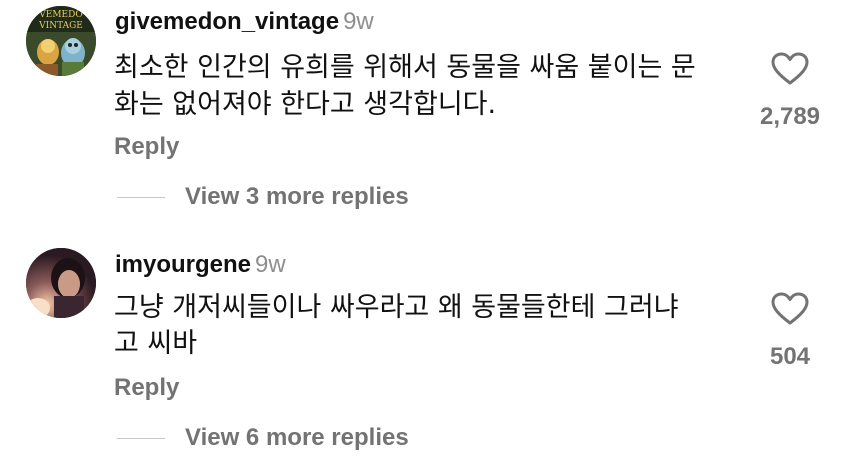 This screenshot has height=465, width=850. Describe the element at coordinates (396, 307) in the screenshot. I see `comment-text-line-1: 그냥 개저씨들이나 싸우라고 왜 동물들한테 그러냐` at that location.